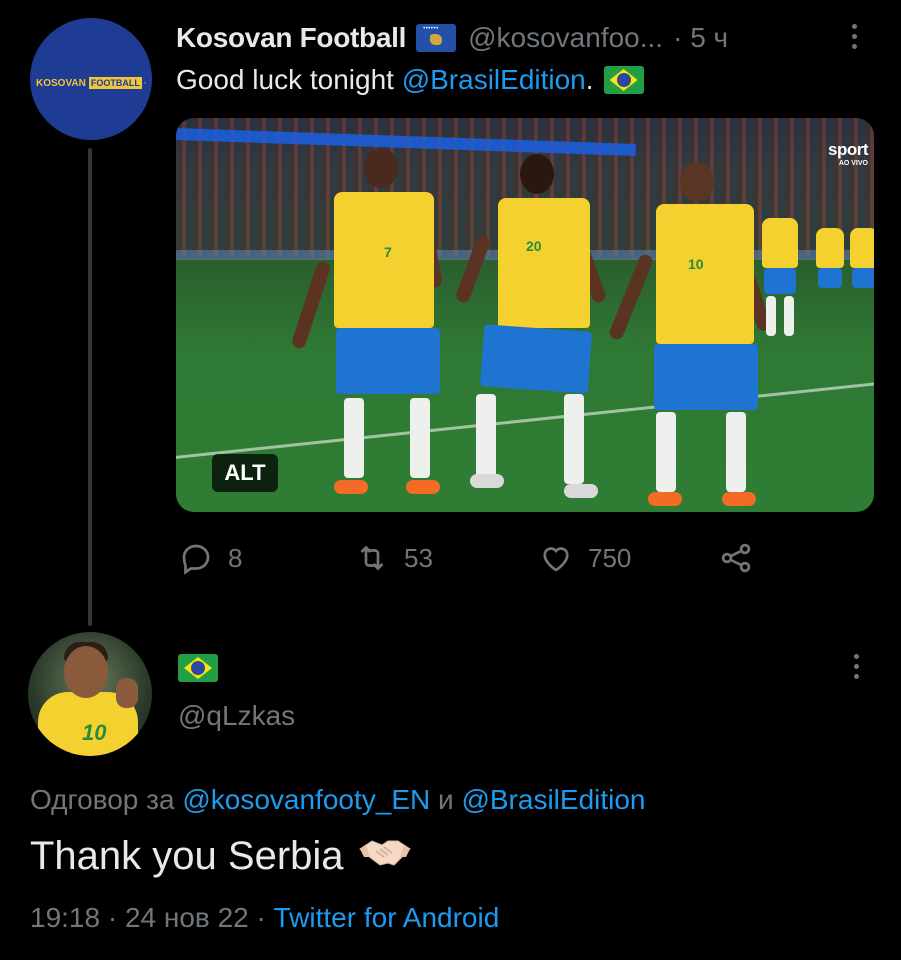 The image size is (901, 960). What do you see at coordinates (385, 856) in the screenshot?
I see `handshake-icon` at bounding box center [385, 856].